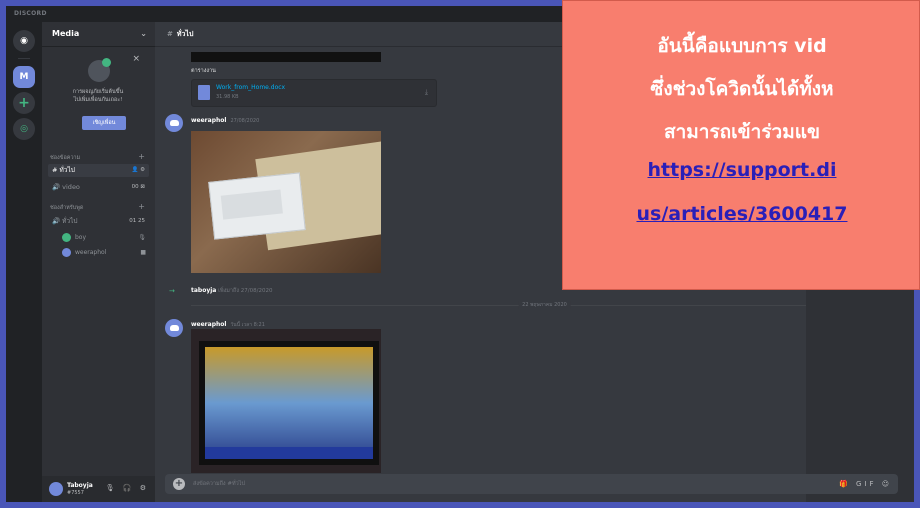 This screenshot has height=508, width=920. I want to click on message-header: weeraphol วันนี้ เวลา 8:21, so click(228, 325).